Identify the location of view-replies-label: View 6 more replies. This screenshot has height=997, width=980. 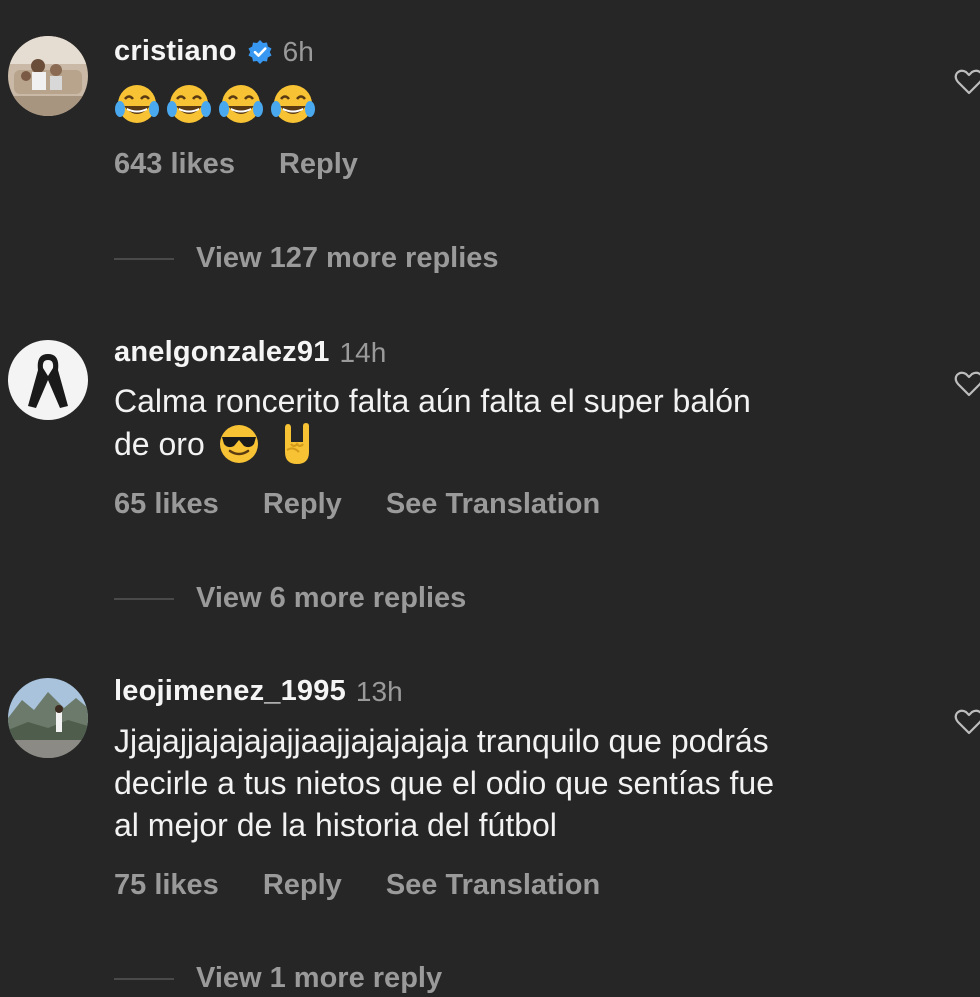
(331, 598).